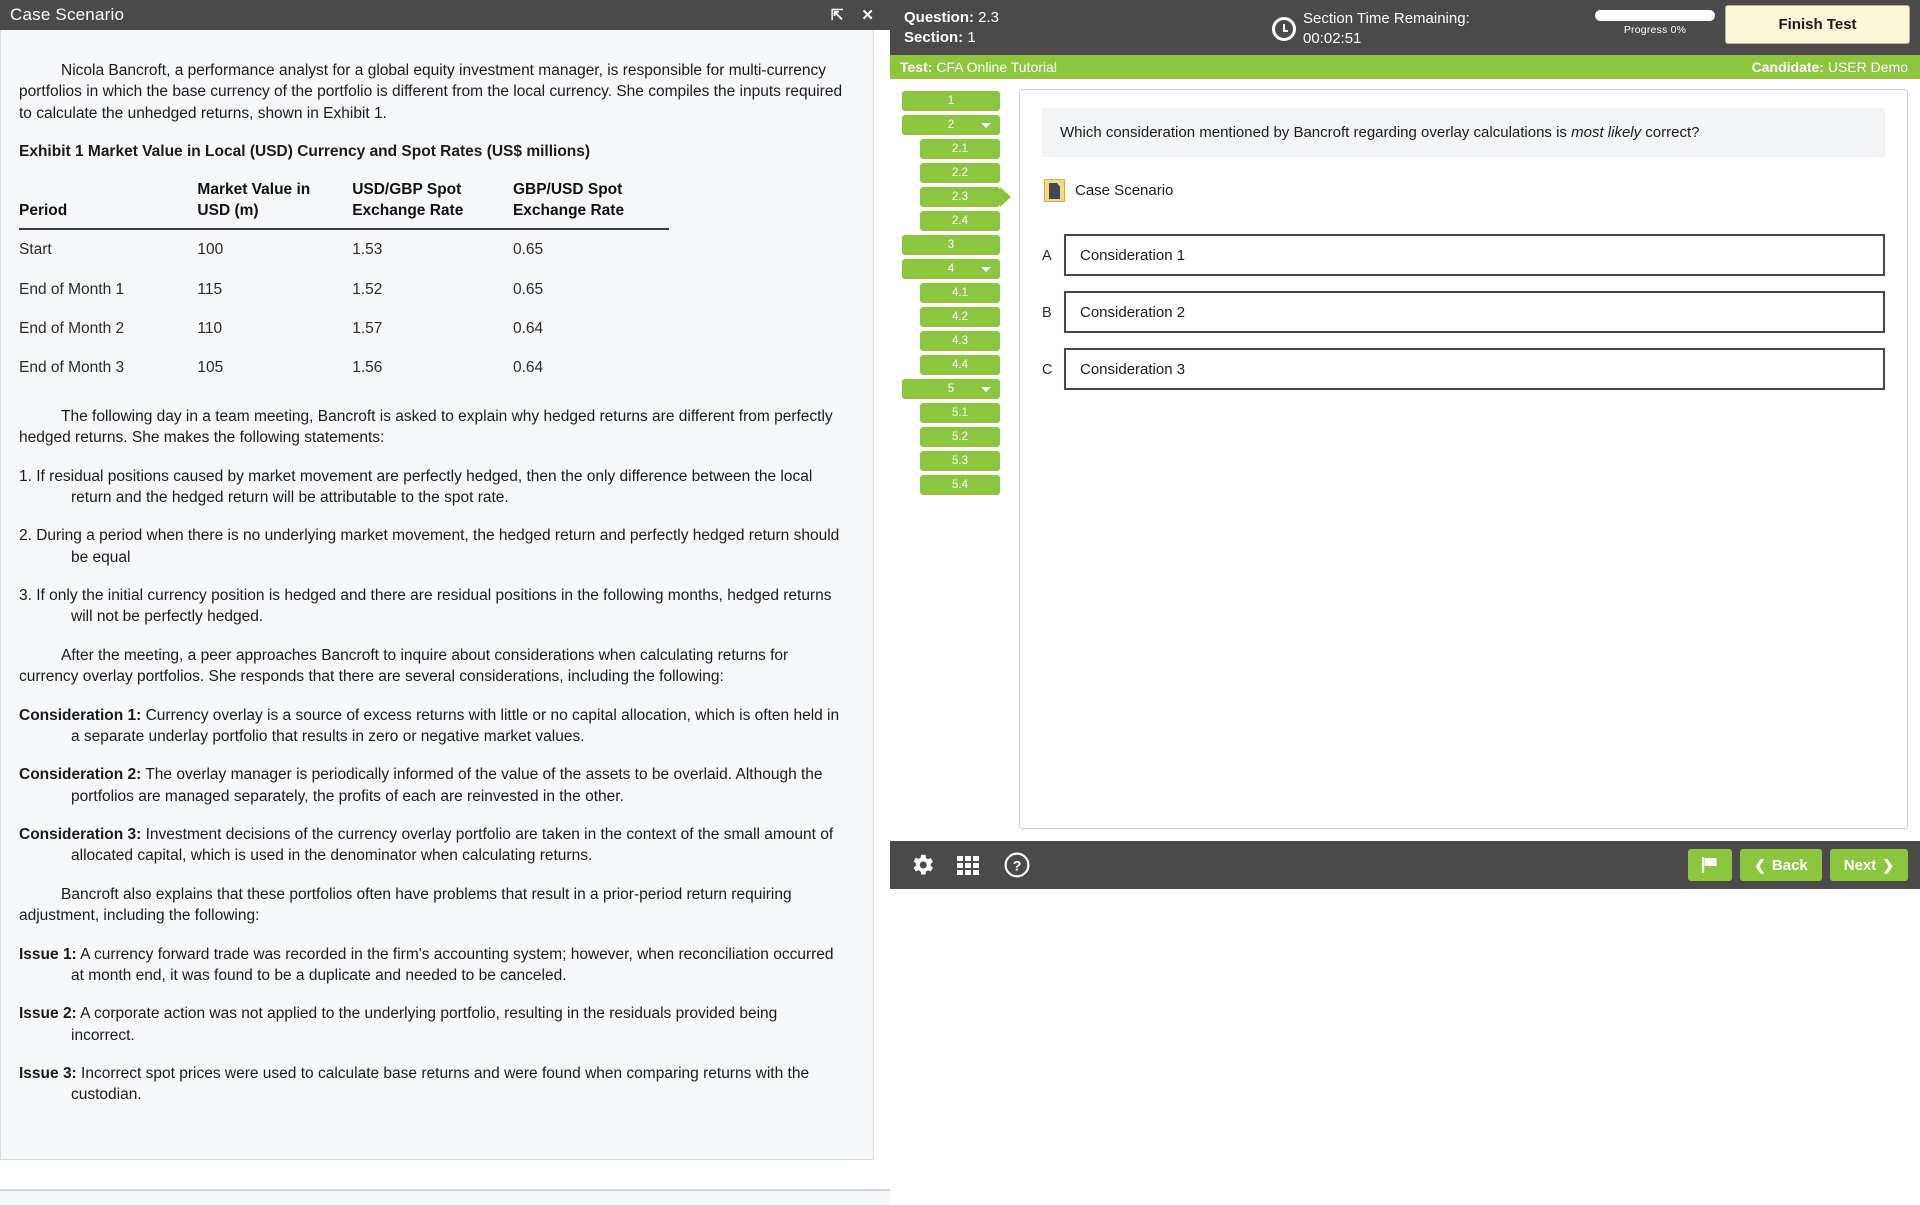 This screenshot has width=1920, height=1205. I want to click on qnav-item-2-2: 2.2, so click(960, 173).